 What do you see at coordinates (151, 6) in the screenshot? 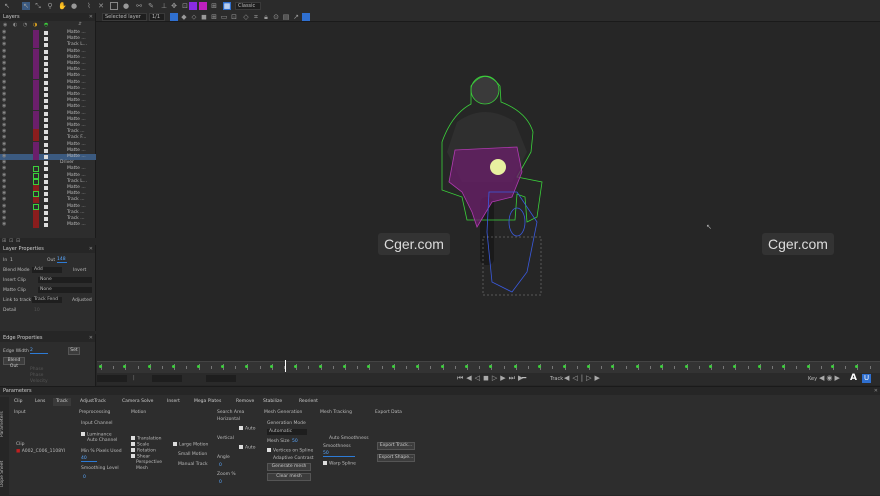
I see `pen-icon: ✎` at bounding box center [151, 6].